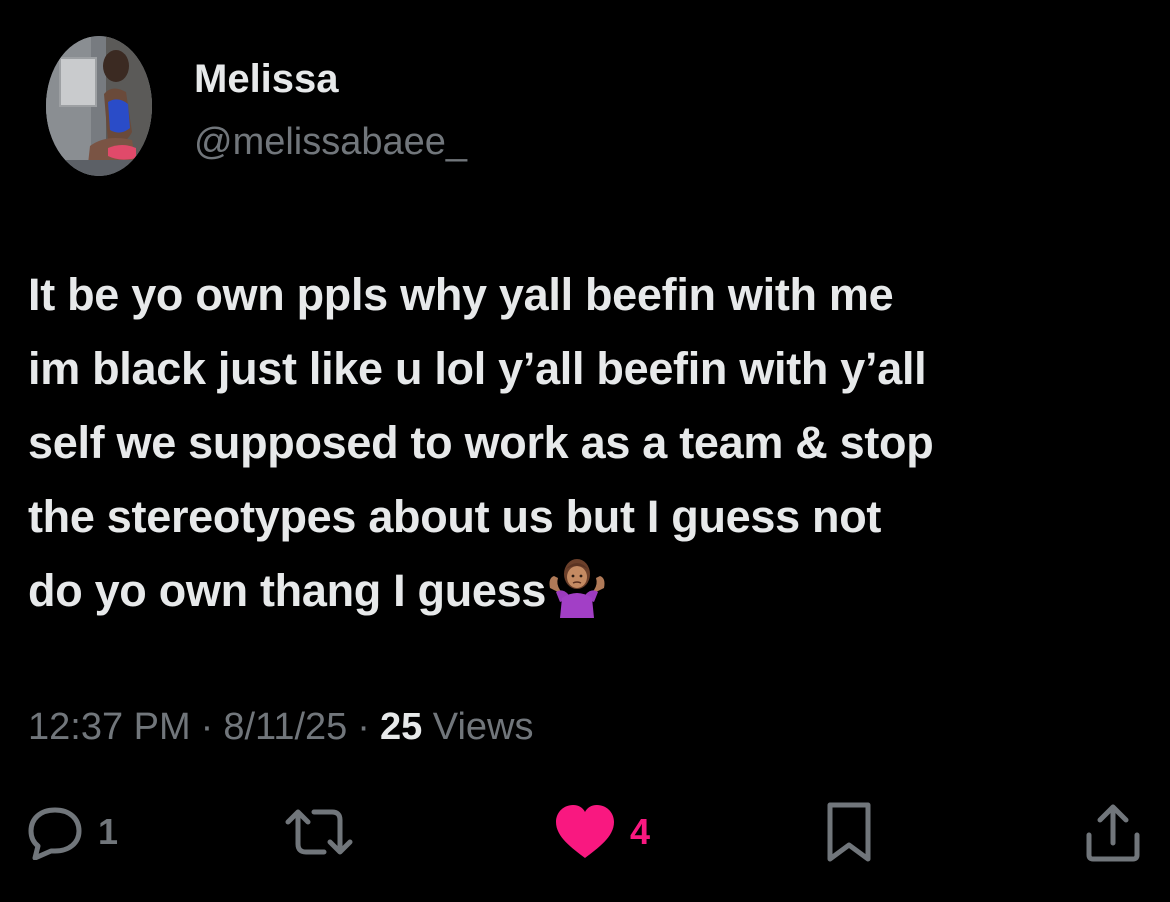 This screenshot has height=902, width=1170. I want to click on tweet-meta: 12:37 PM · 8/11/25 · 25 Views, so click(280, 727).